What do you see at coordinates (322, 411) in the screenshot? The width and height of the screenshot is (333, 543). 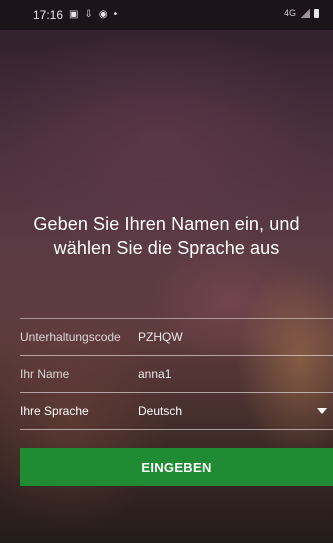 I see `chevron-down-icon` at bounding box center [322, 411].